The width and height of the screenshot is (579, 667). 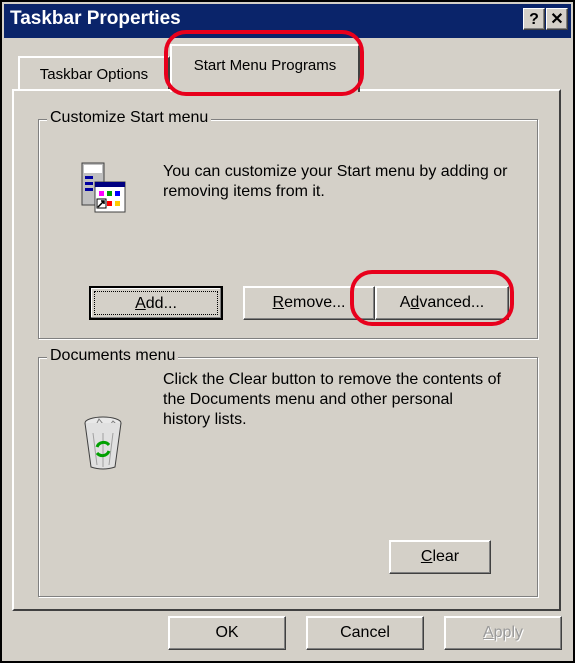 I want to click on tab-label: Start Menu Programs, so click(x=265, y=65).